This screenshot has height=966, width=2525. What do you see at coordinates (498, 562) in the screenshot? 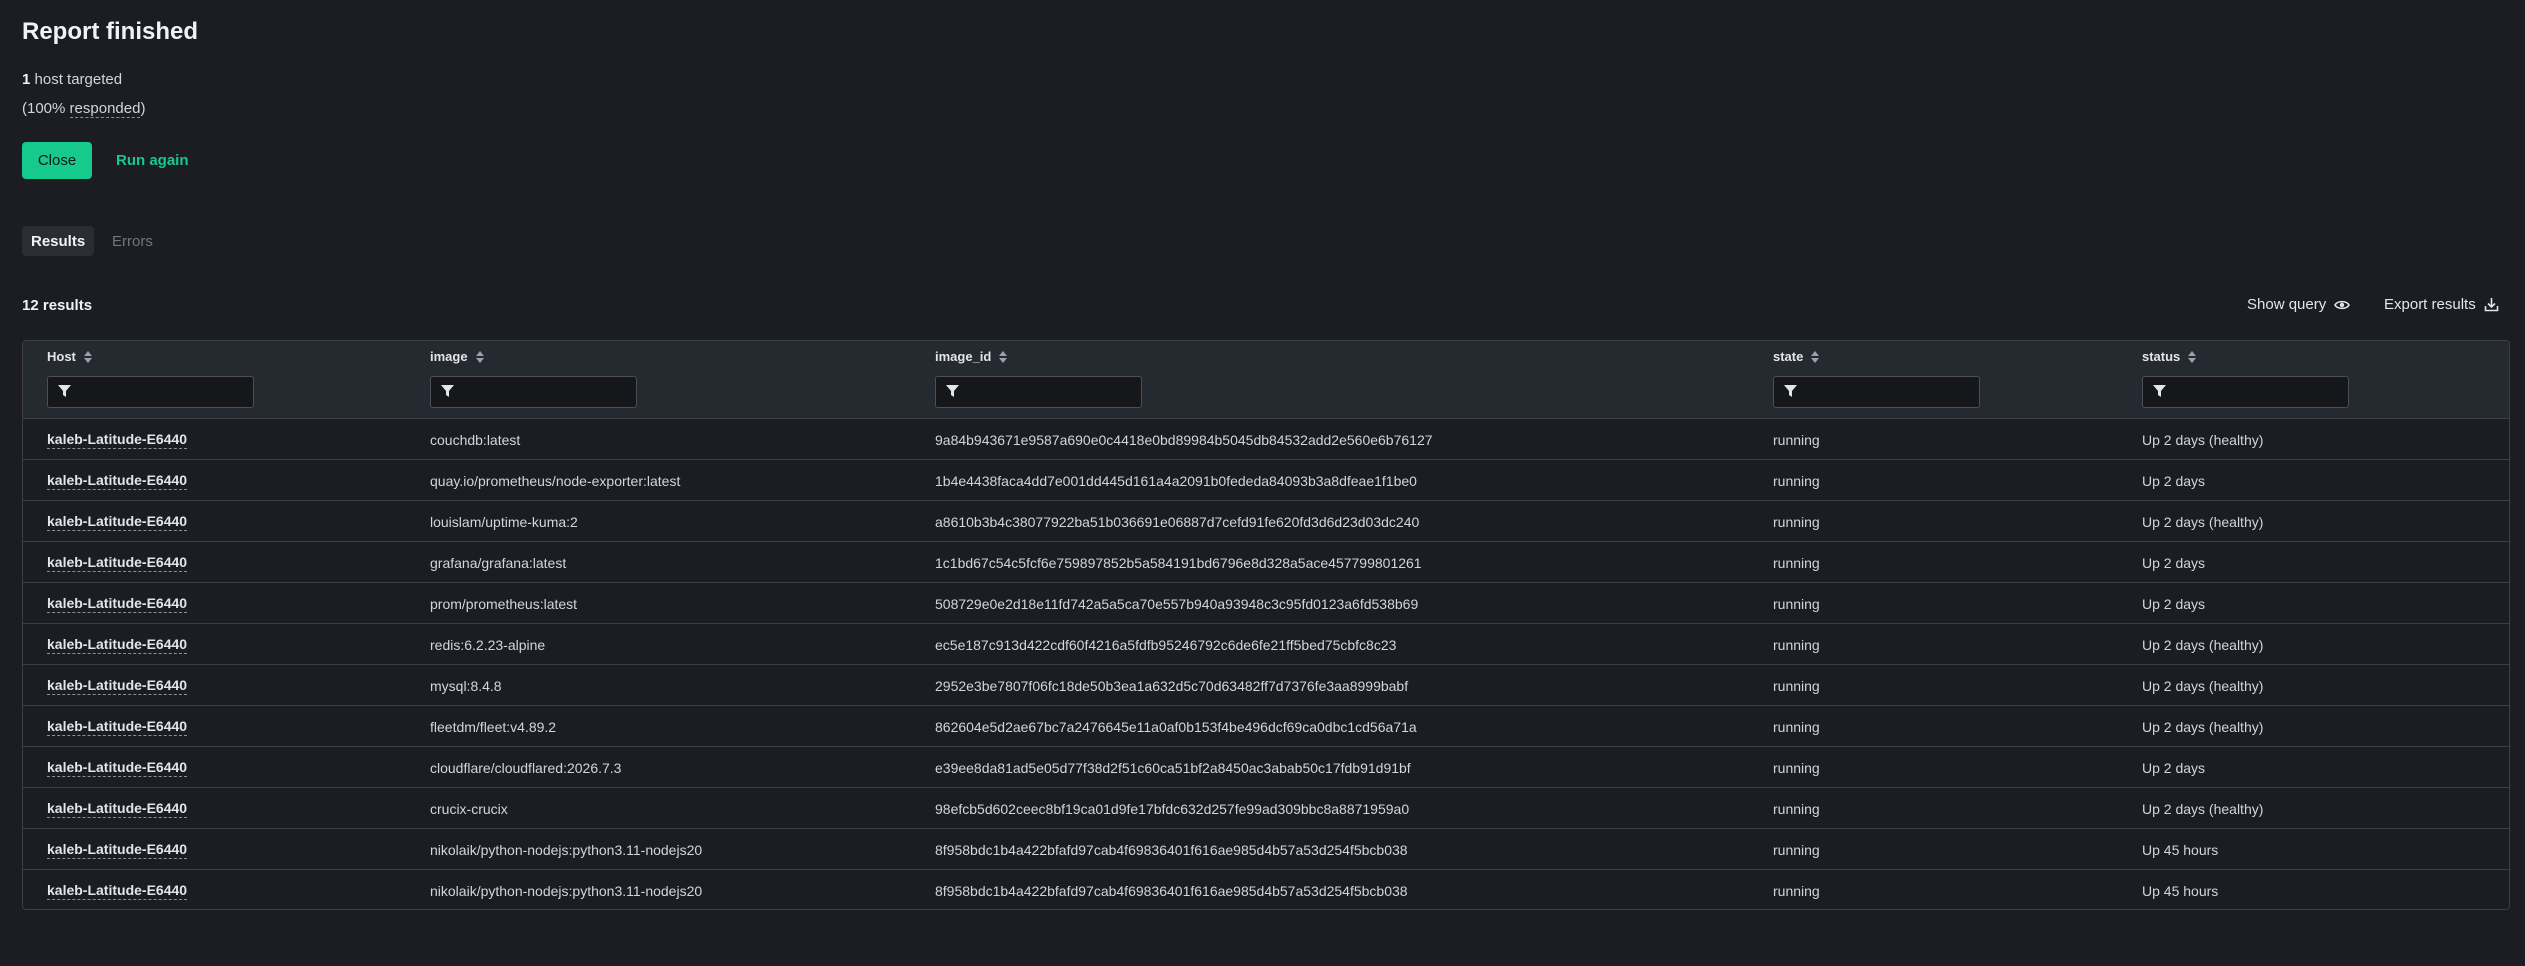
I see `image-cell: grafana/grafana:latest` at bounding box center [498, 562].